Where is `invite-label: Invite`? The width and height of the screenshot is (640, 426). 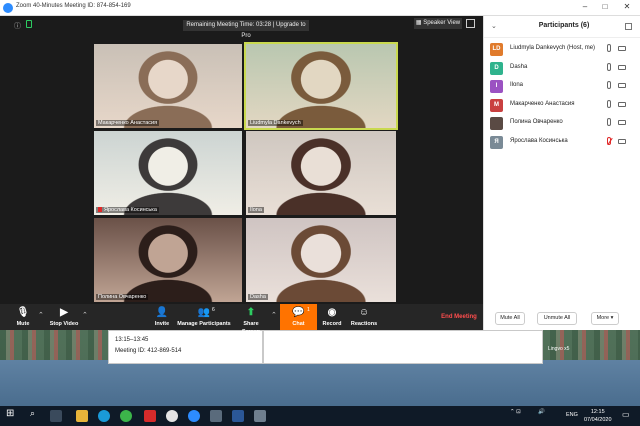 invite-label: Invite is located at coordinates (162, 324).